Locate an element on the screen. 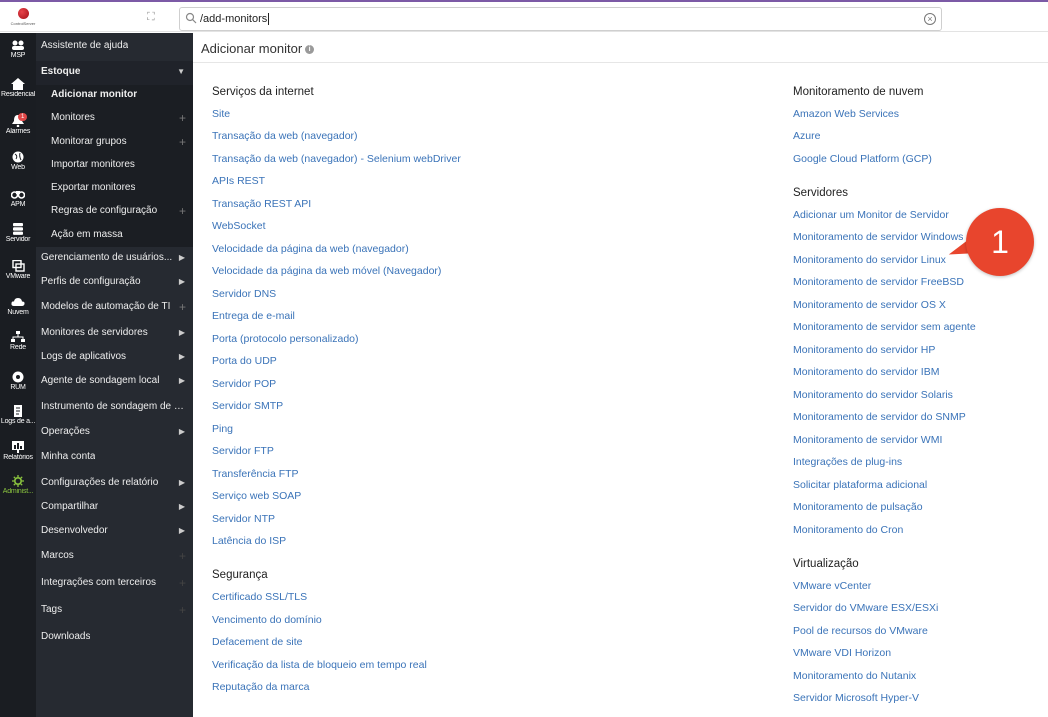  link-solaris-server: Monitoramento do servidor Solaris is located at coordinates (873, 395).